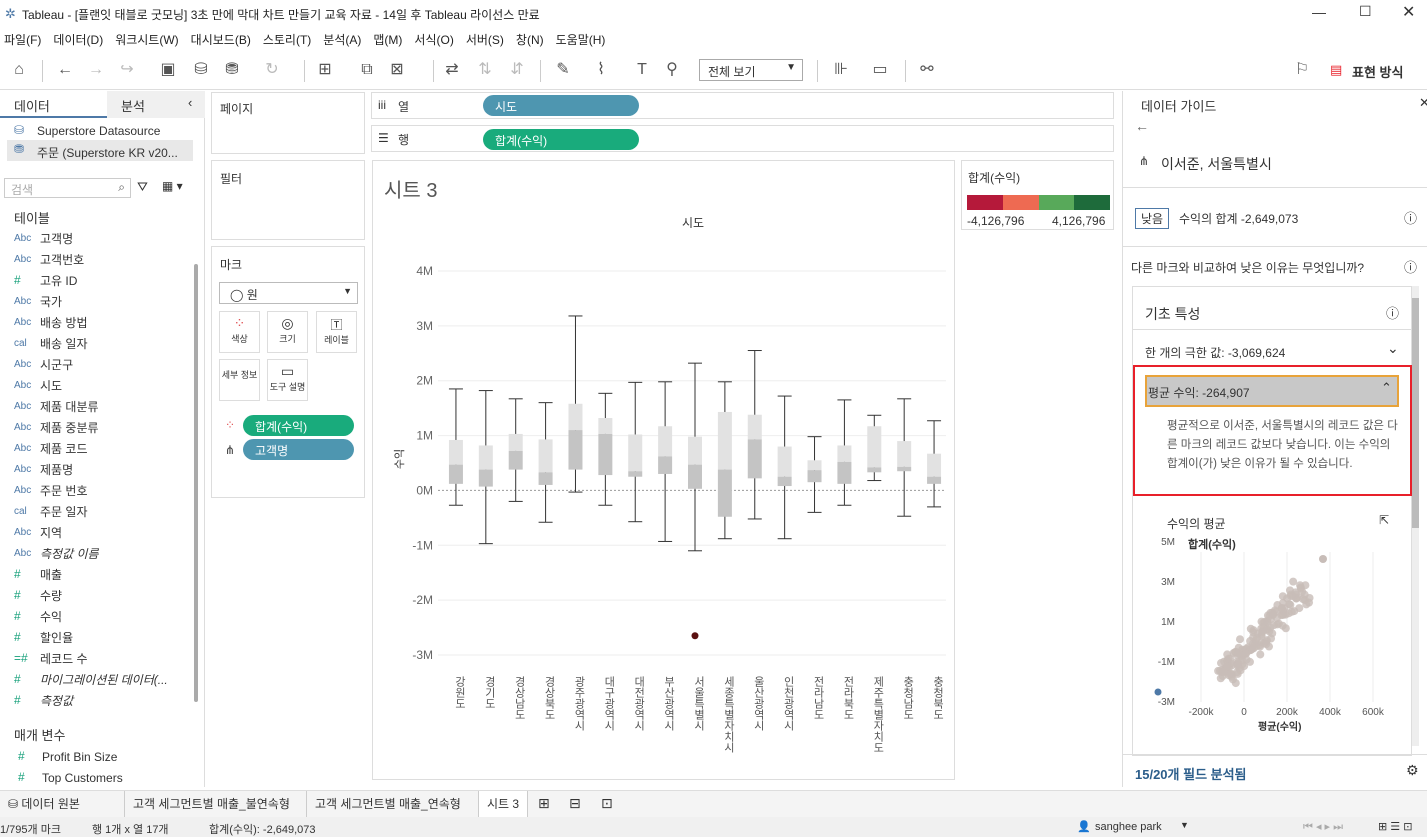  Describe the element at coordinates (19, 70) in the screenshot. I see `home-icon: ⌂` at that location.